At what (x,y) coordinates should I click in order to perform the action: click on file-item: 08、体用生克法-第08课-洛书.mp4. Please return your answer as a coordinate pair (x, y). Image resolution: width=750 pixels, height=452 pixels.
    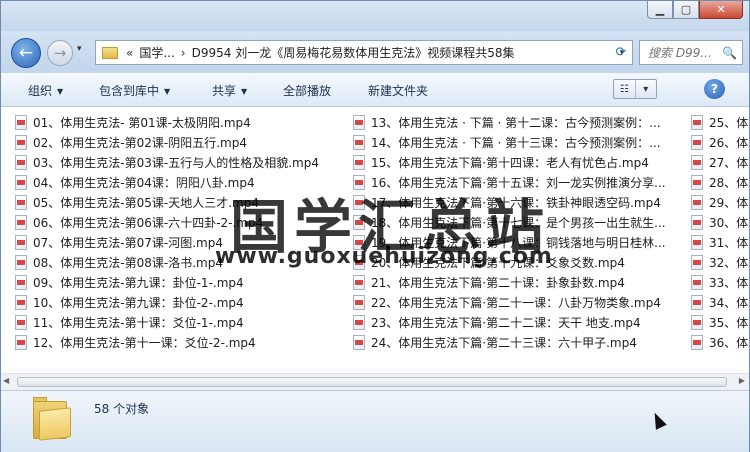
    Looking at the image, I should click on (176, 262).